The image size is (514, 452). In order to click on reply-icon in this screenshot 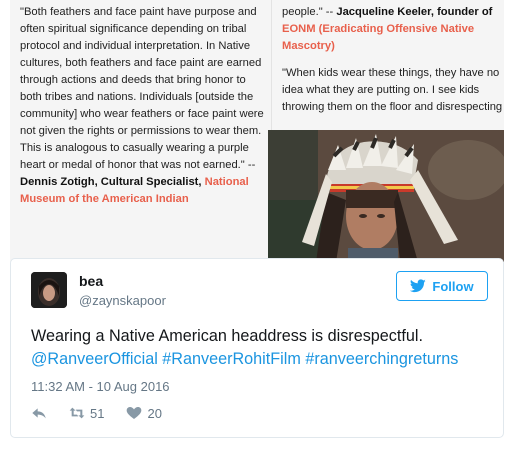, I will do `click(39, 413)`.